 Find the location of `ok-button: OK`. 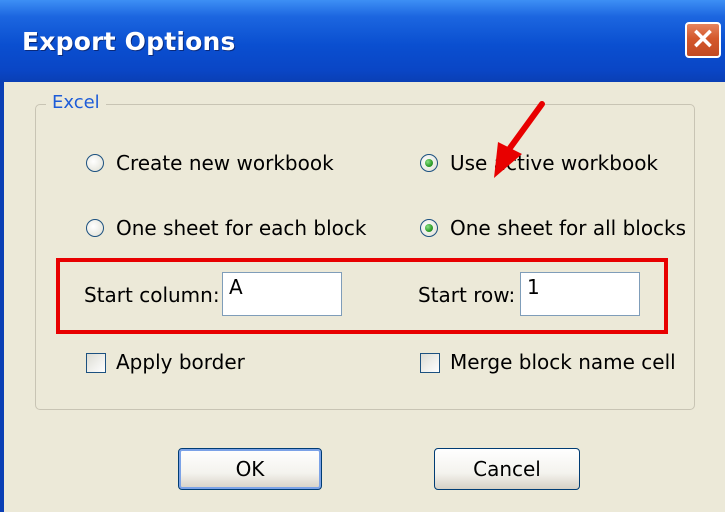

ok-button: OK is located at coordinates (250, 469).